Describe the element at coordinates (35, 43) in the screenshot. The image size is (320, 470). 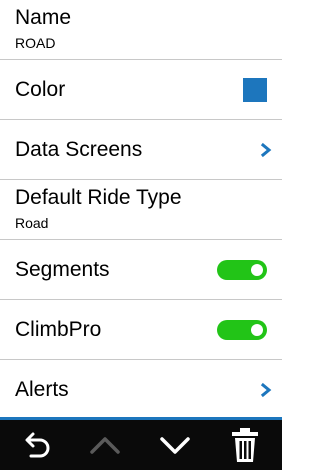
I see `setting-value: ROAD` at that location.